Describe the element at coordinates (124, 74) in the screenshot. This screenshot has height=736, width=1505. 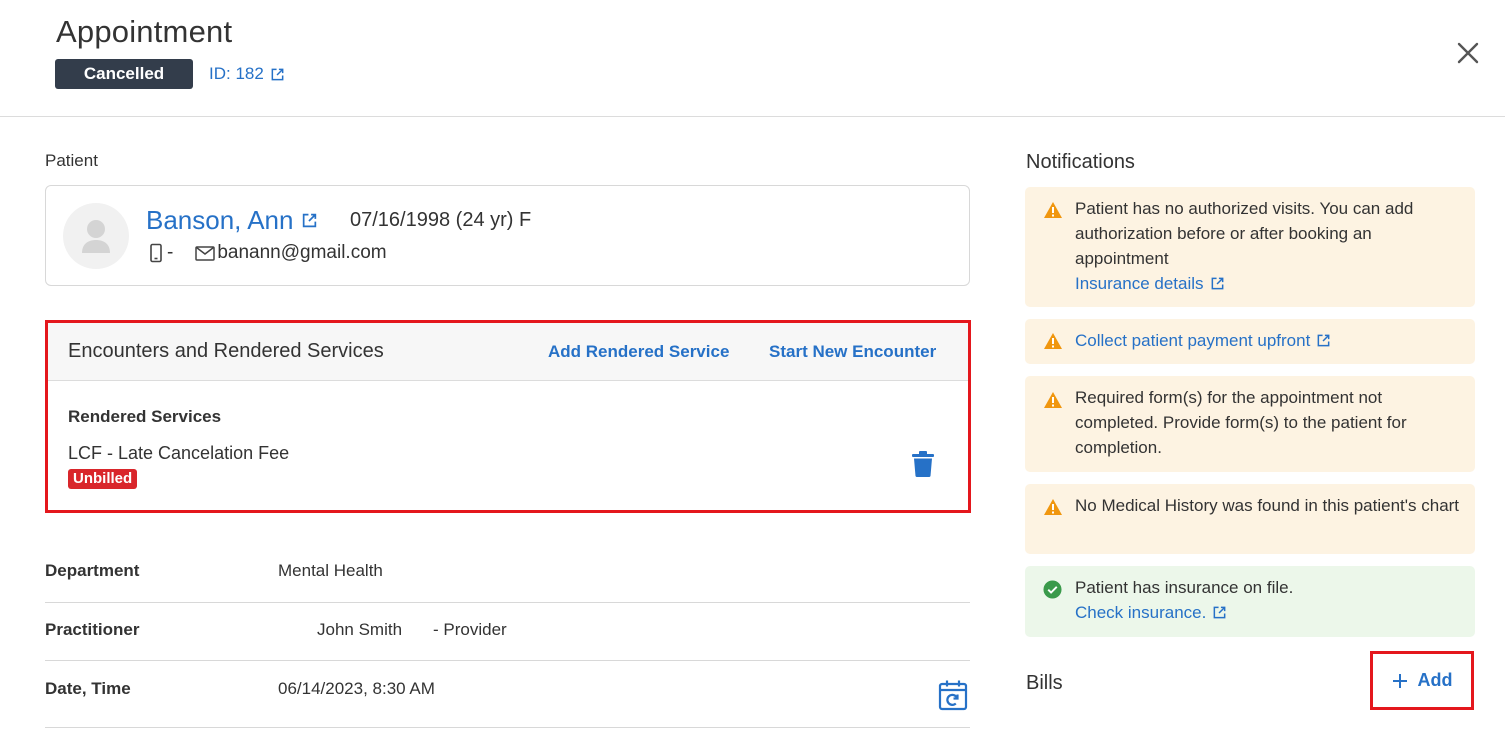
I see `status-badge: Cancelled` at that location.